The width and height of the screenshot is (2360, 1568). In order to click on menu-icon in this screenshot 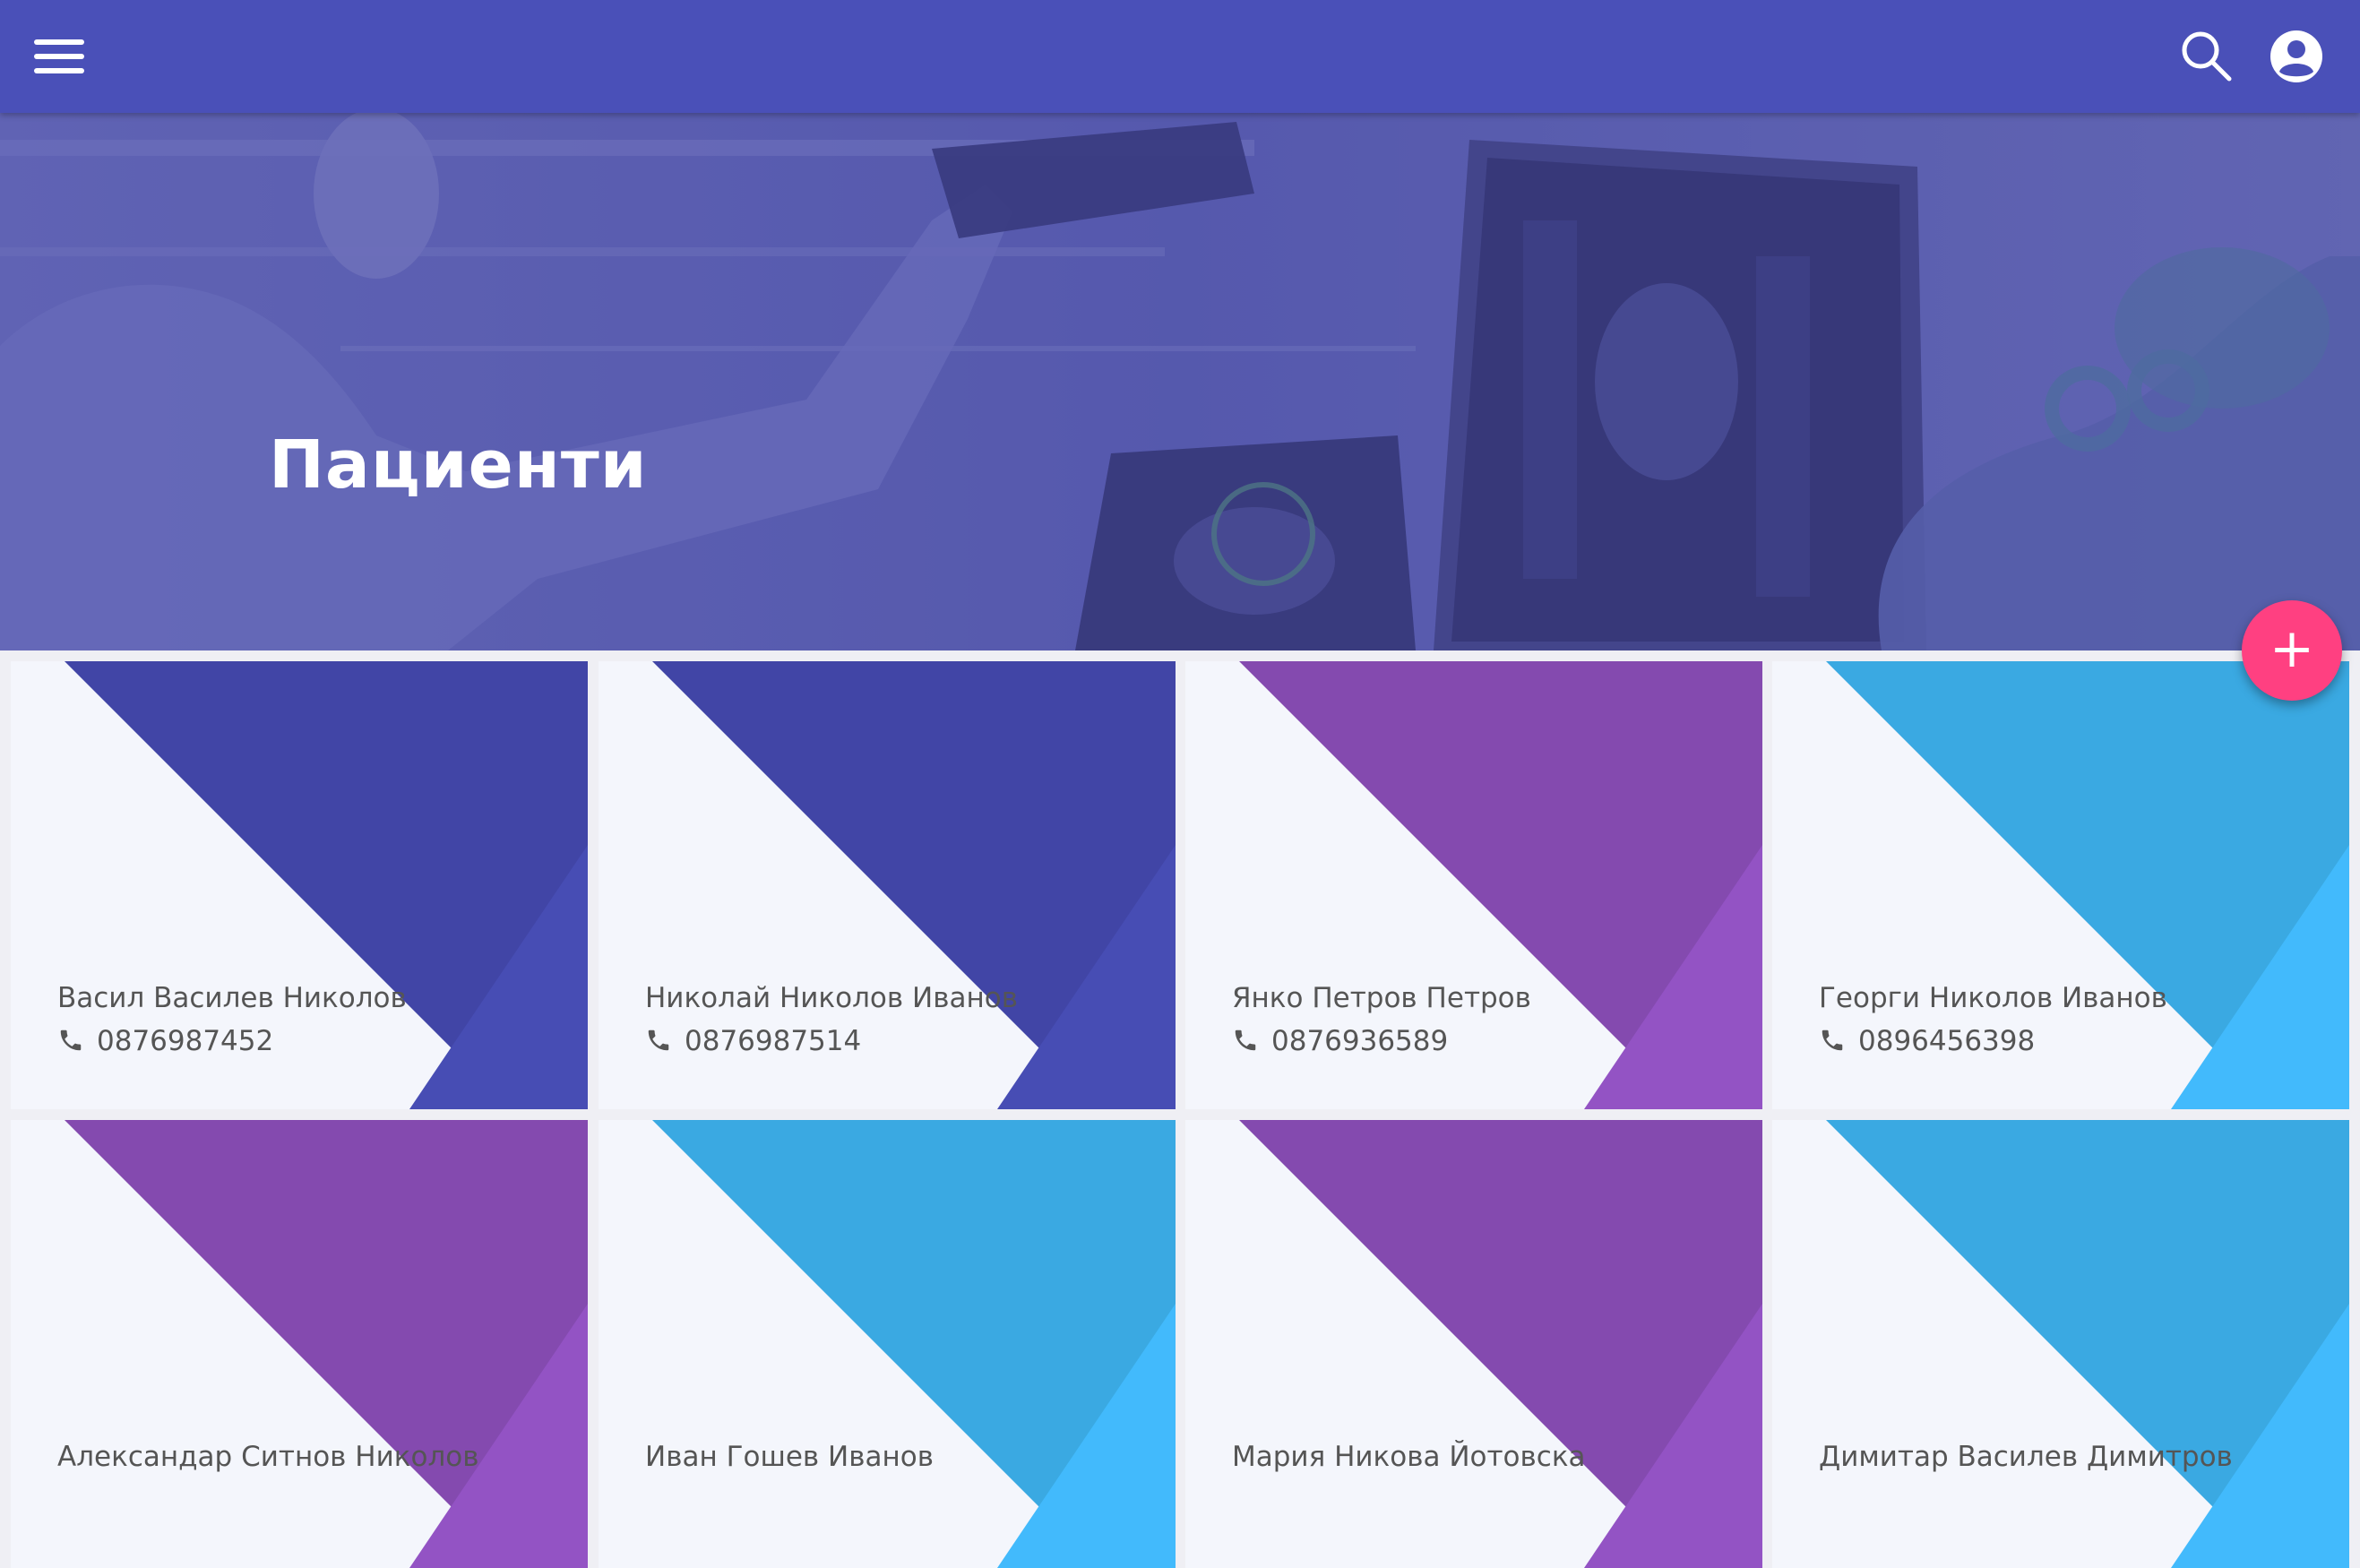, I will do `click(59, 56)`.